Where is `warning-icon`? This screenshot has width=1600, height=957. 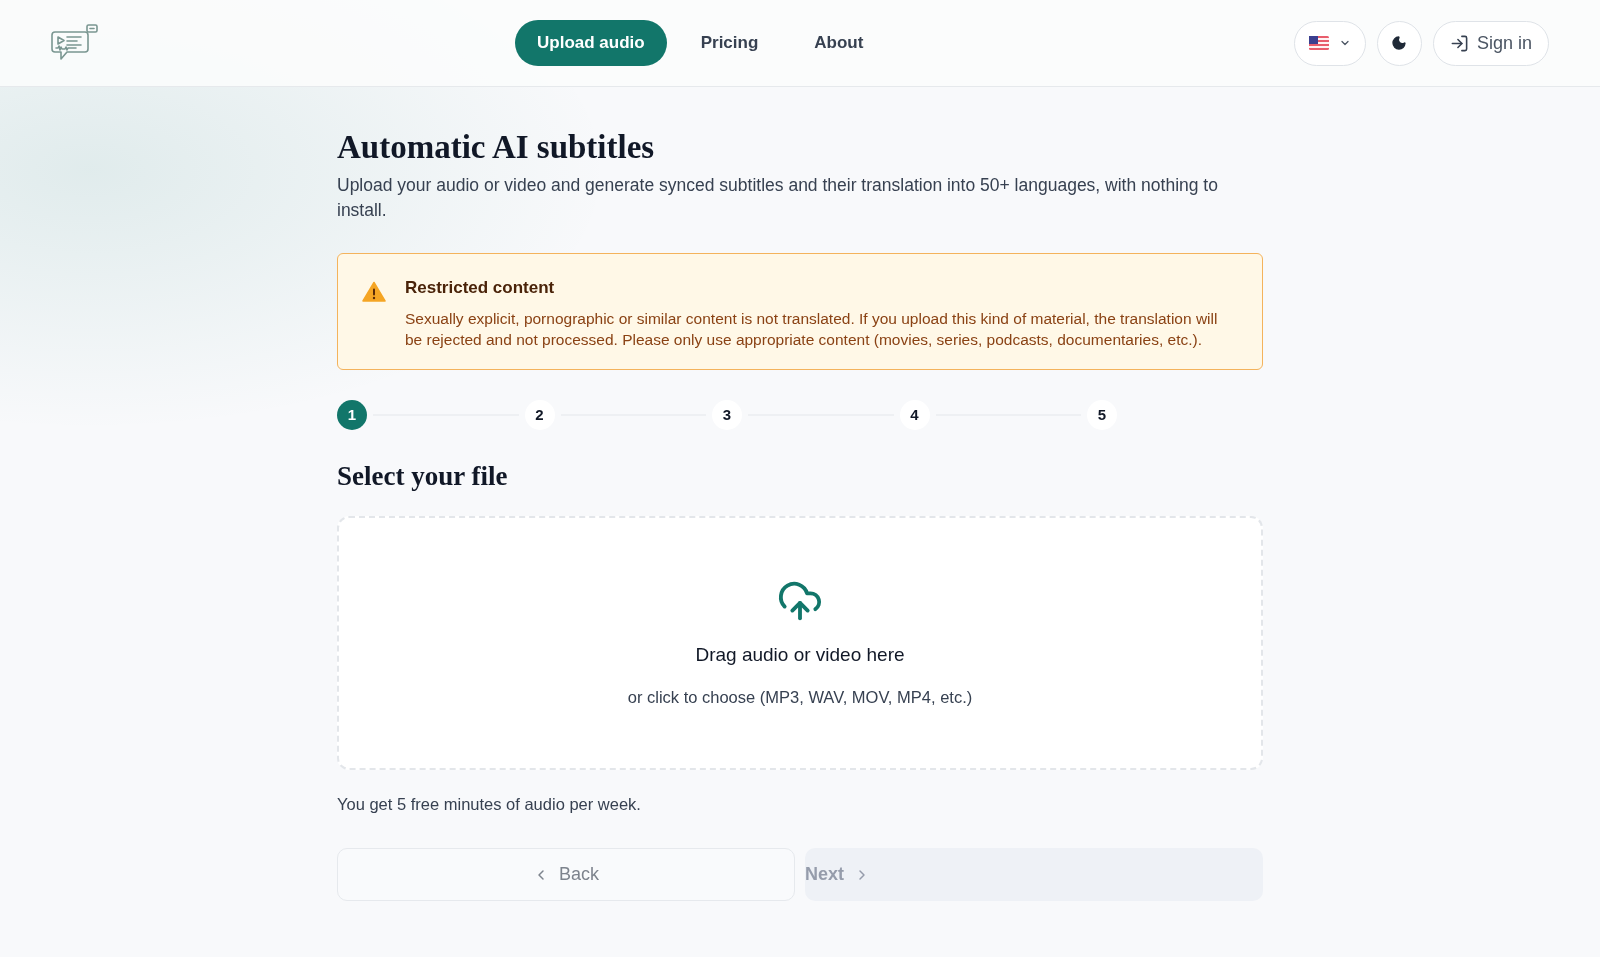
warning-icon is located at coordinates (374, 291).